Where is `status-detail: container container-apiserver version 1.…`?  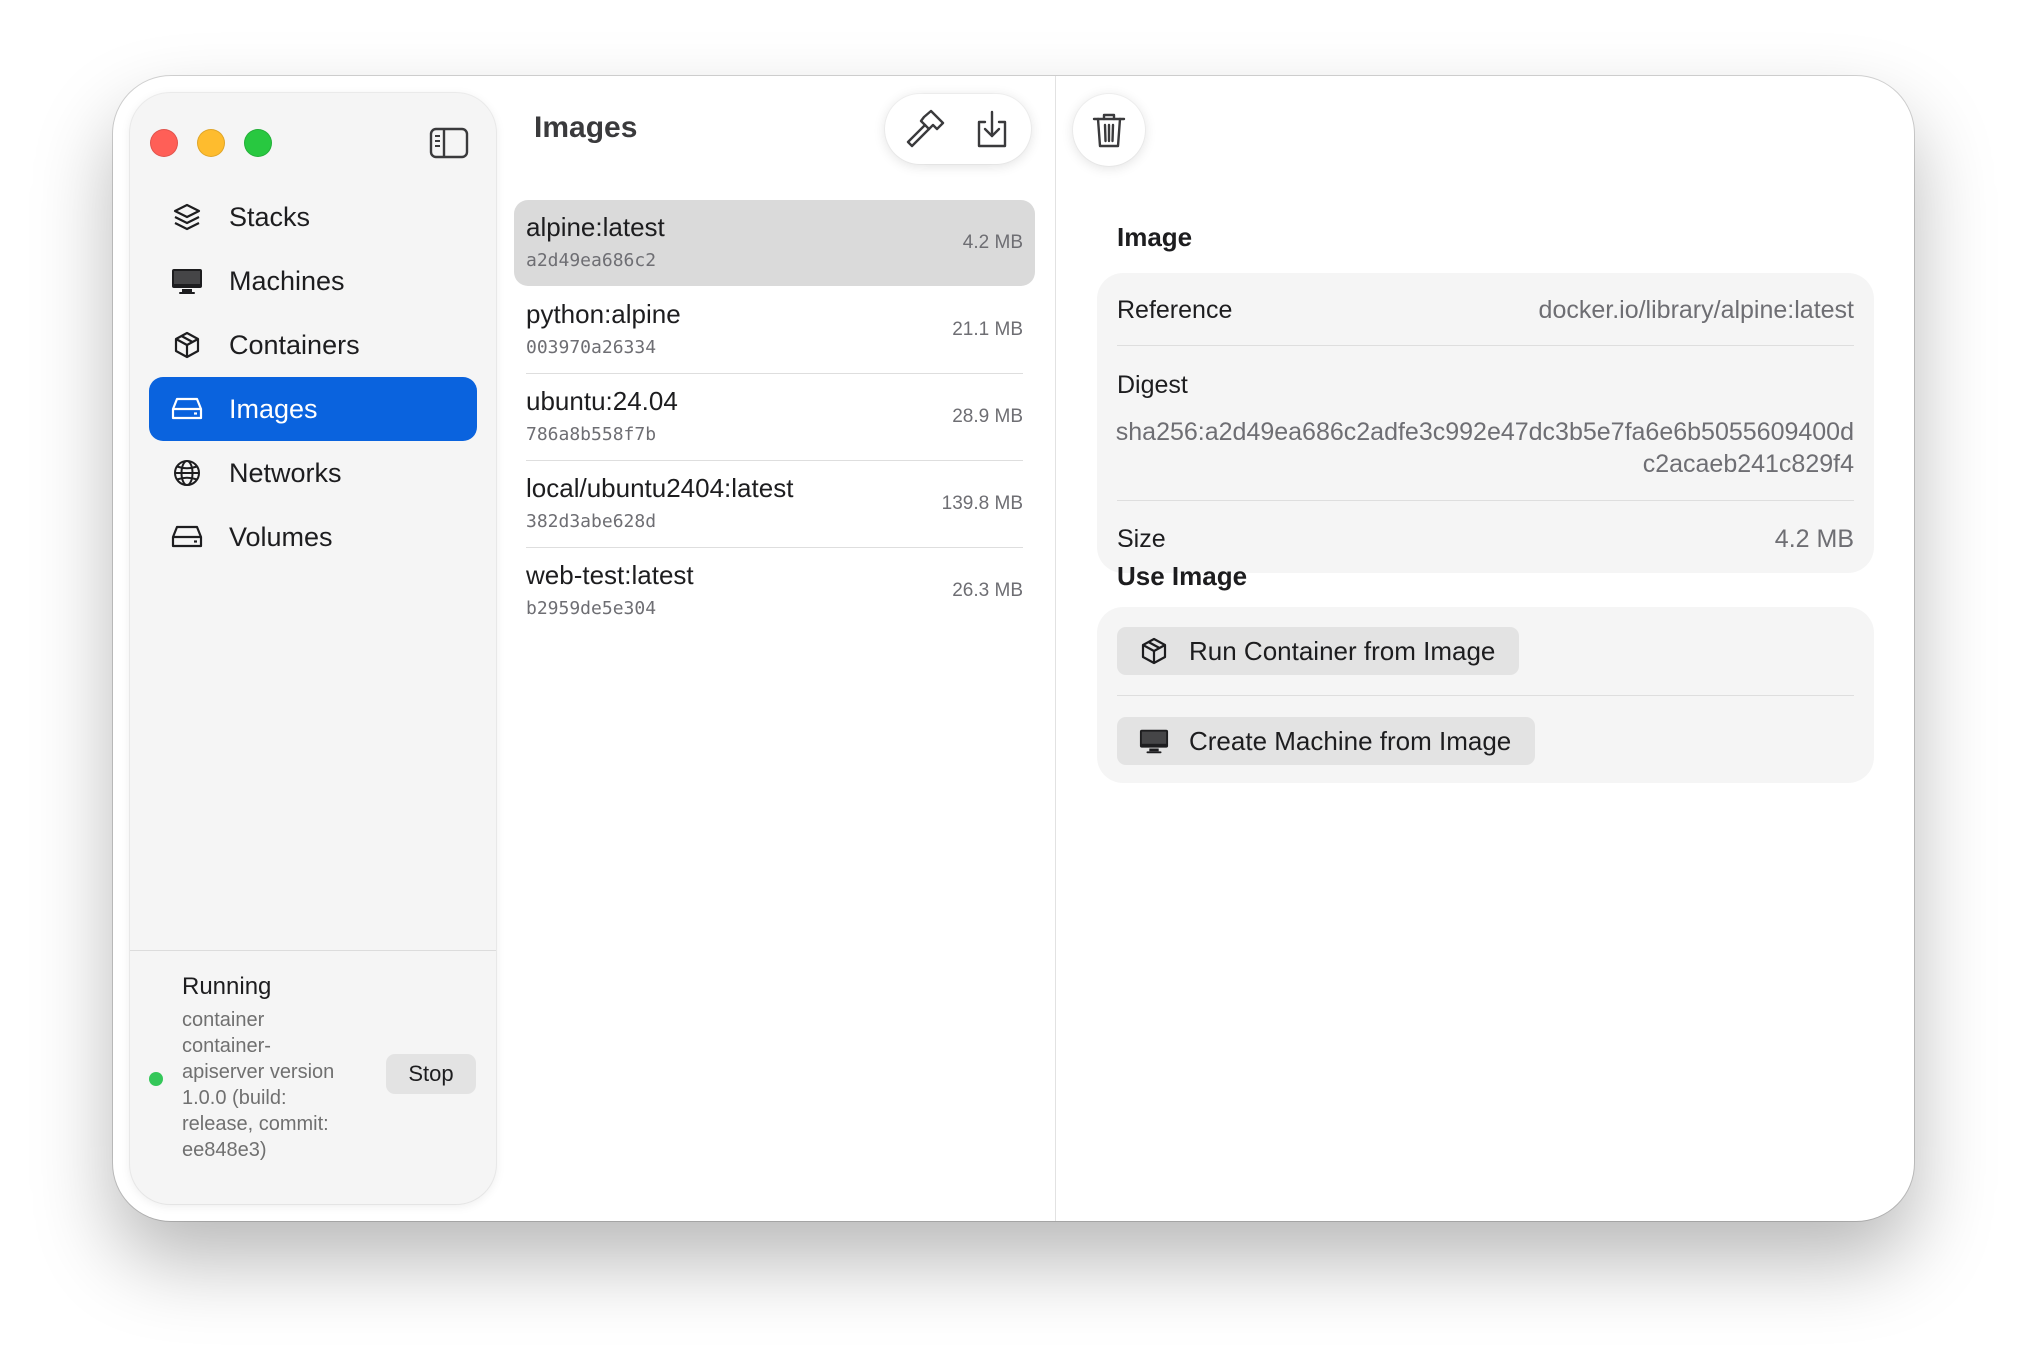 status-detail: container container-apiserver version 1.… is located at coordinates (258, 1085).